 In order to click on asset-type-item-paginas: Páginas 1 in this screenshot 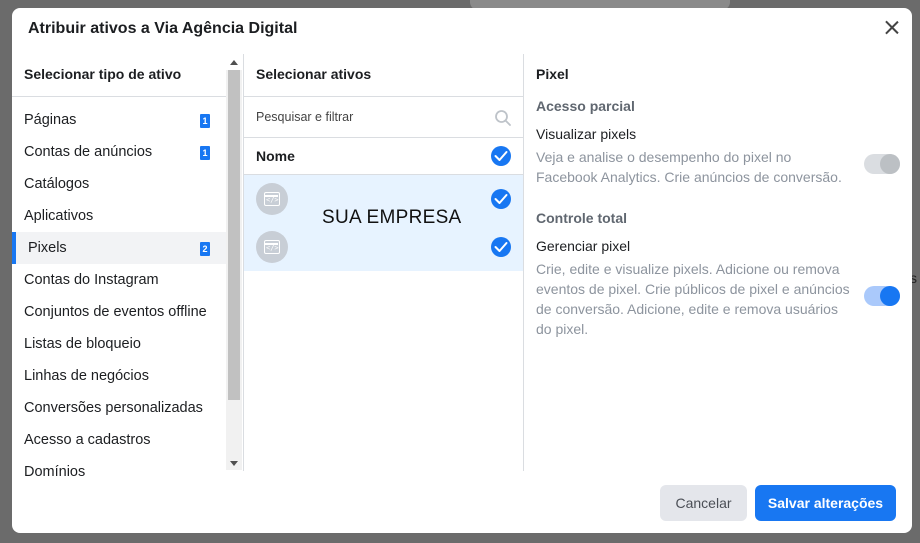, I will do `click(119, 120)`.